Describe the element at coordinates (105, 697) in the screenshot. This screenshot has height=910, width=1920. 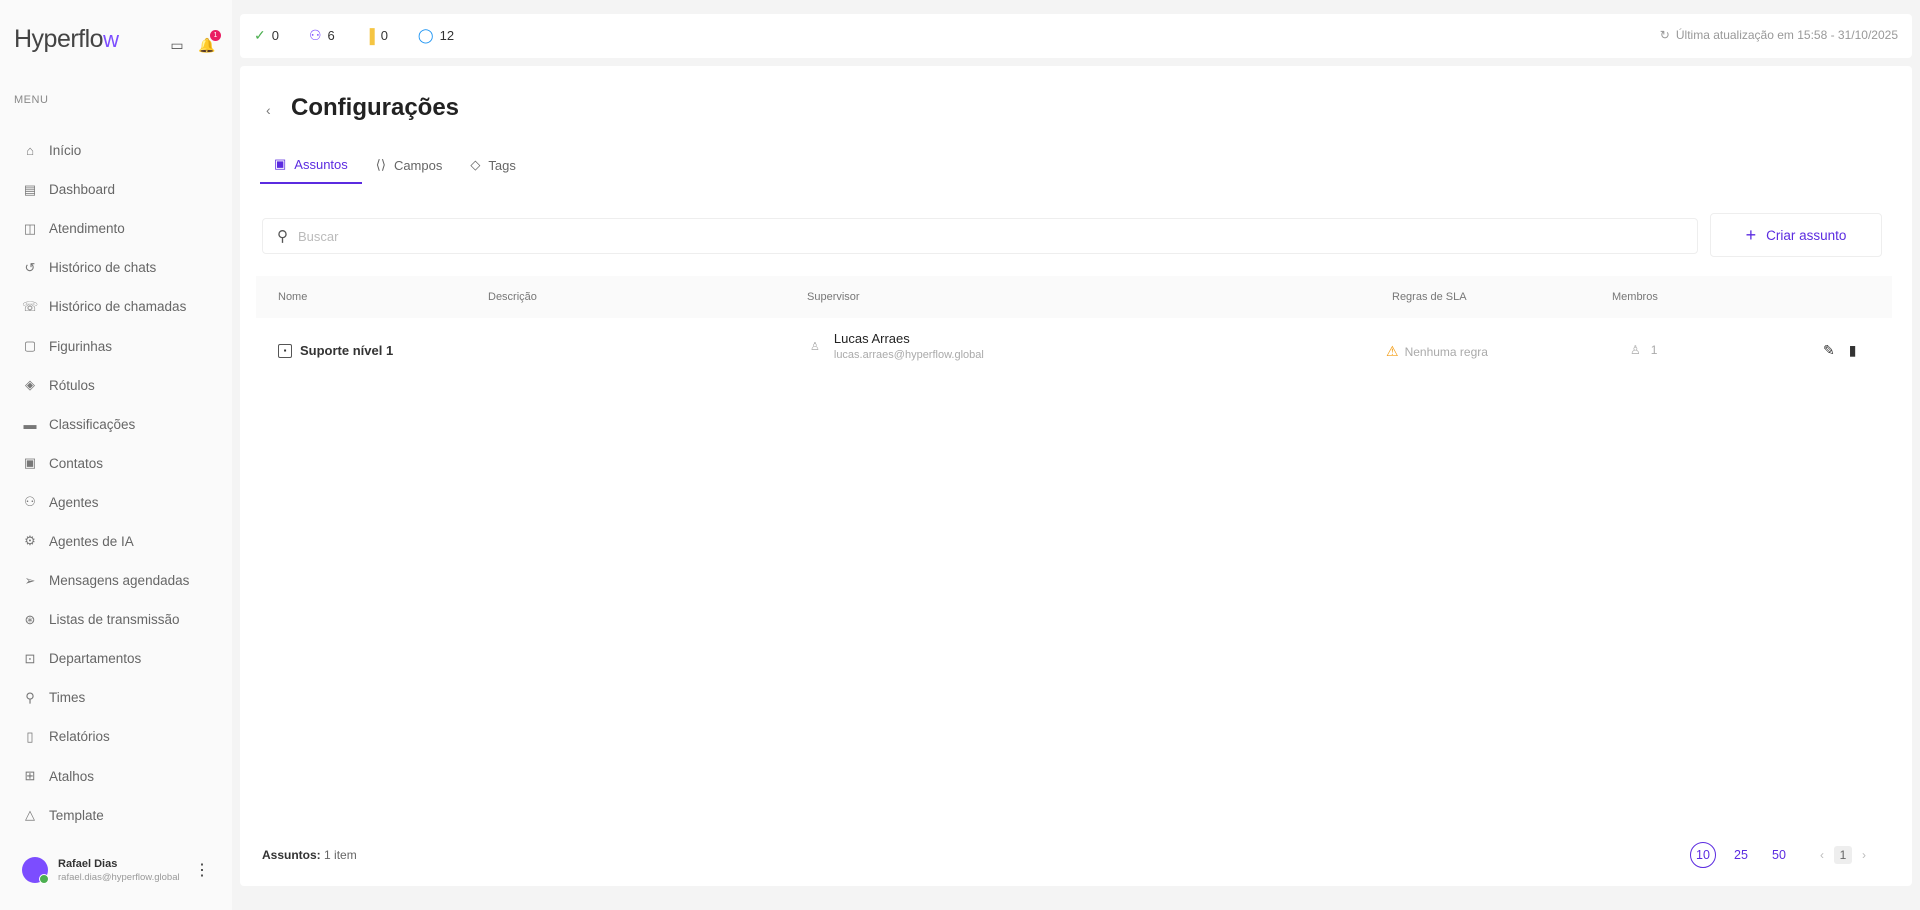
I see `sidebar-item-times: ⚲ Times` at that location.